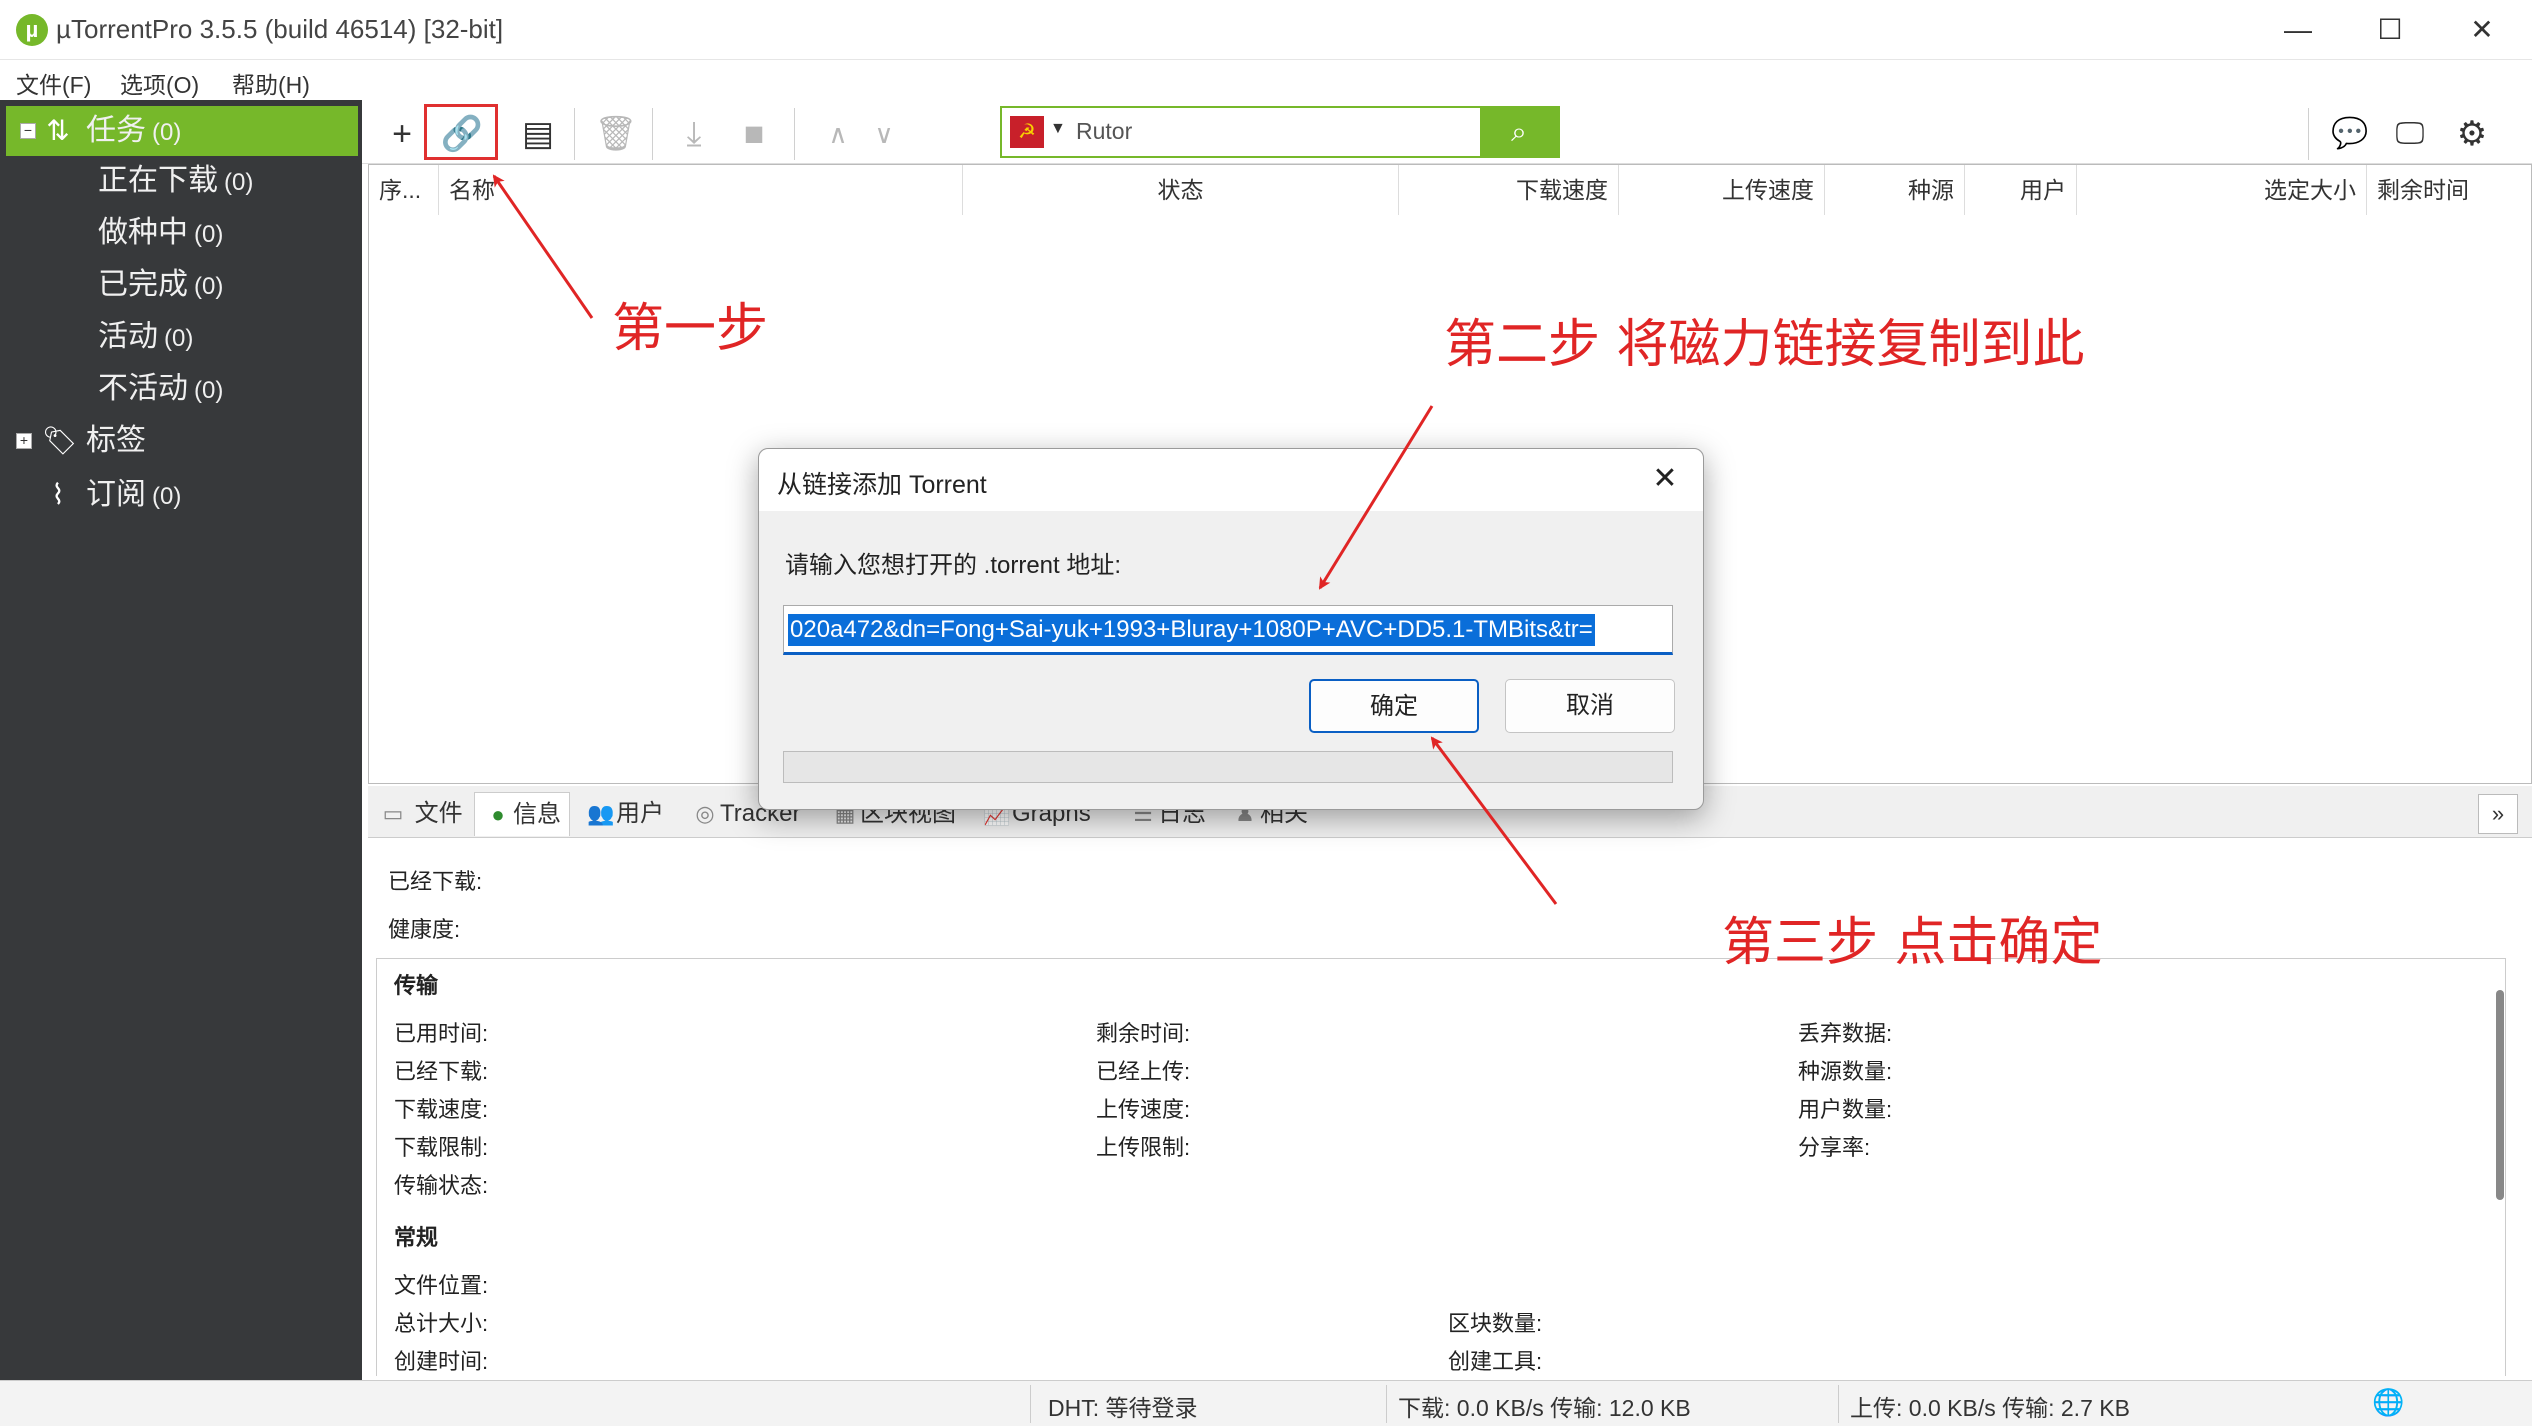 The height and width of the screenshot is (1426, 2532). I want to click on settings-gear-icon: ⚙, so click(2472, 134).